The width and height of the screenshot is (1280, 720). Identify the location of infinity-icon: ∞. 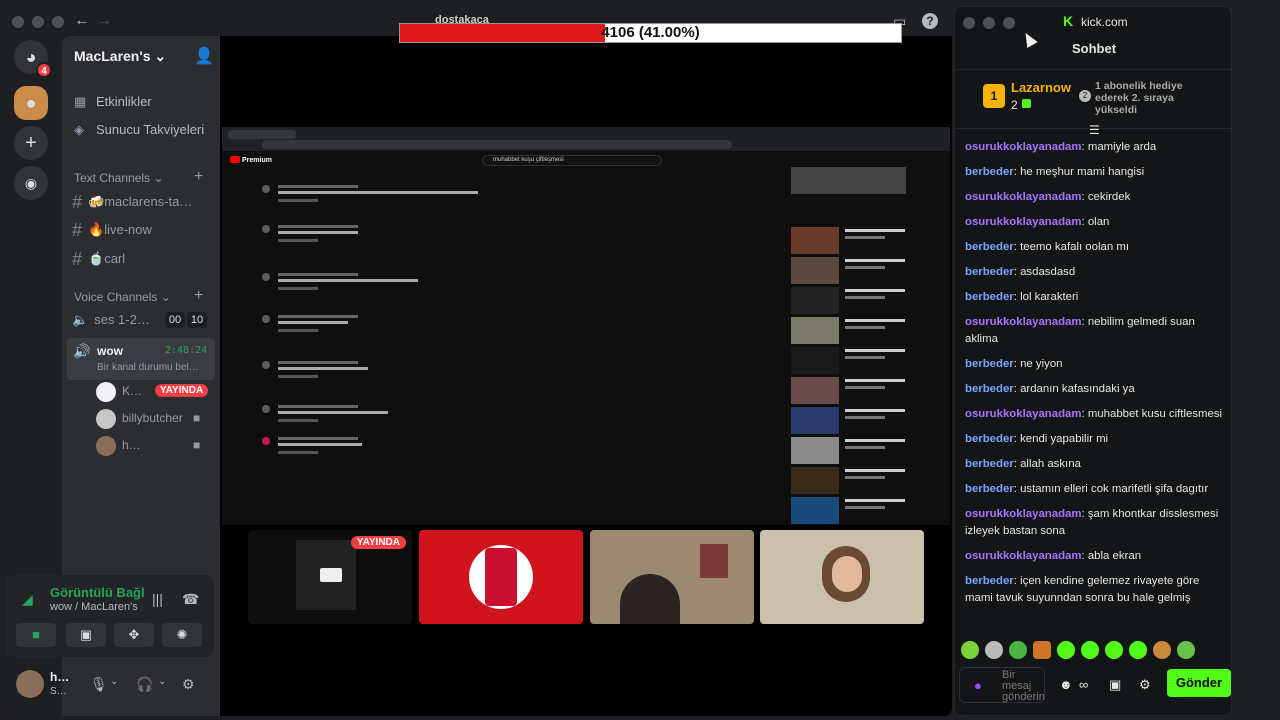
(1083, 684).